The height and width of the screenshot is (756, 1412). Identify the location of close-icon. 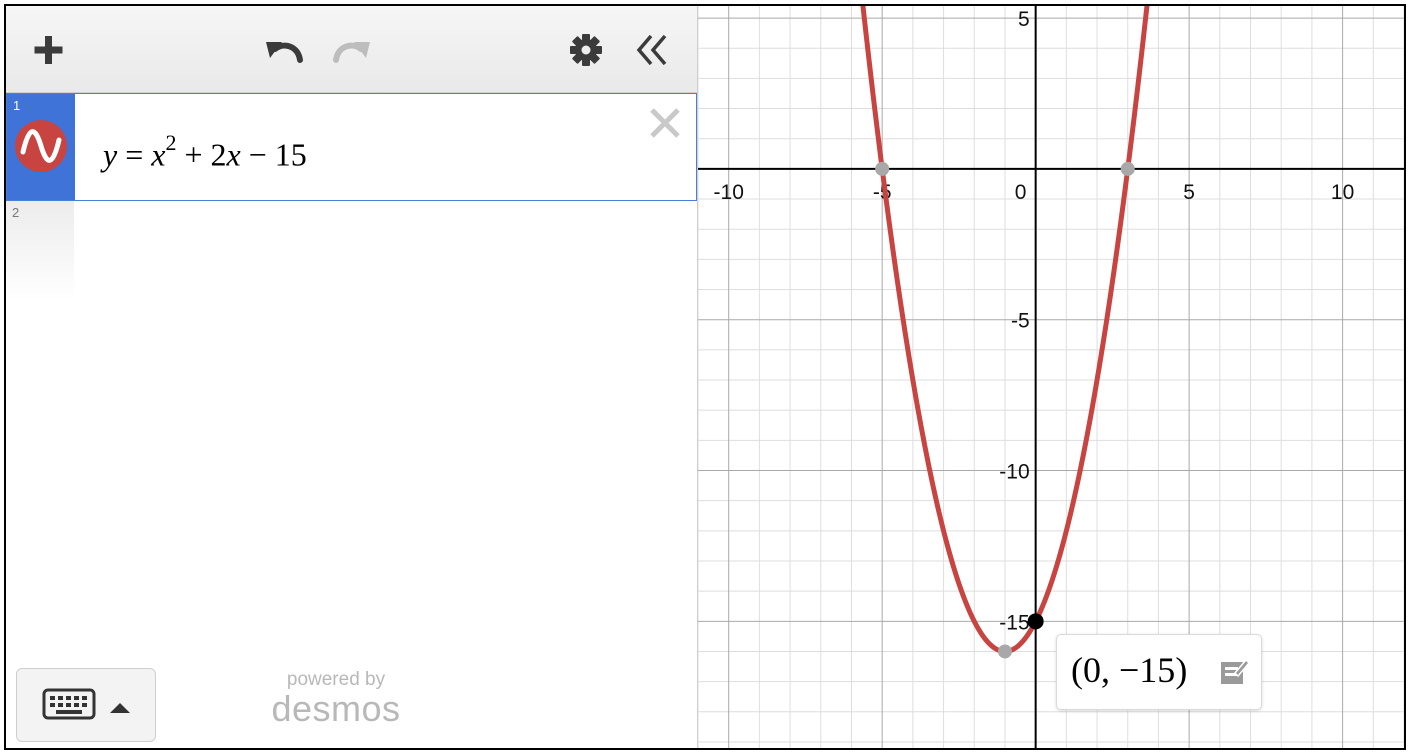
(665, 123).